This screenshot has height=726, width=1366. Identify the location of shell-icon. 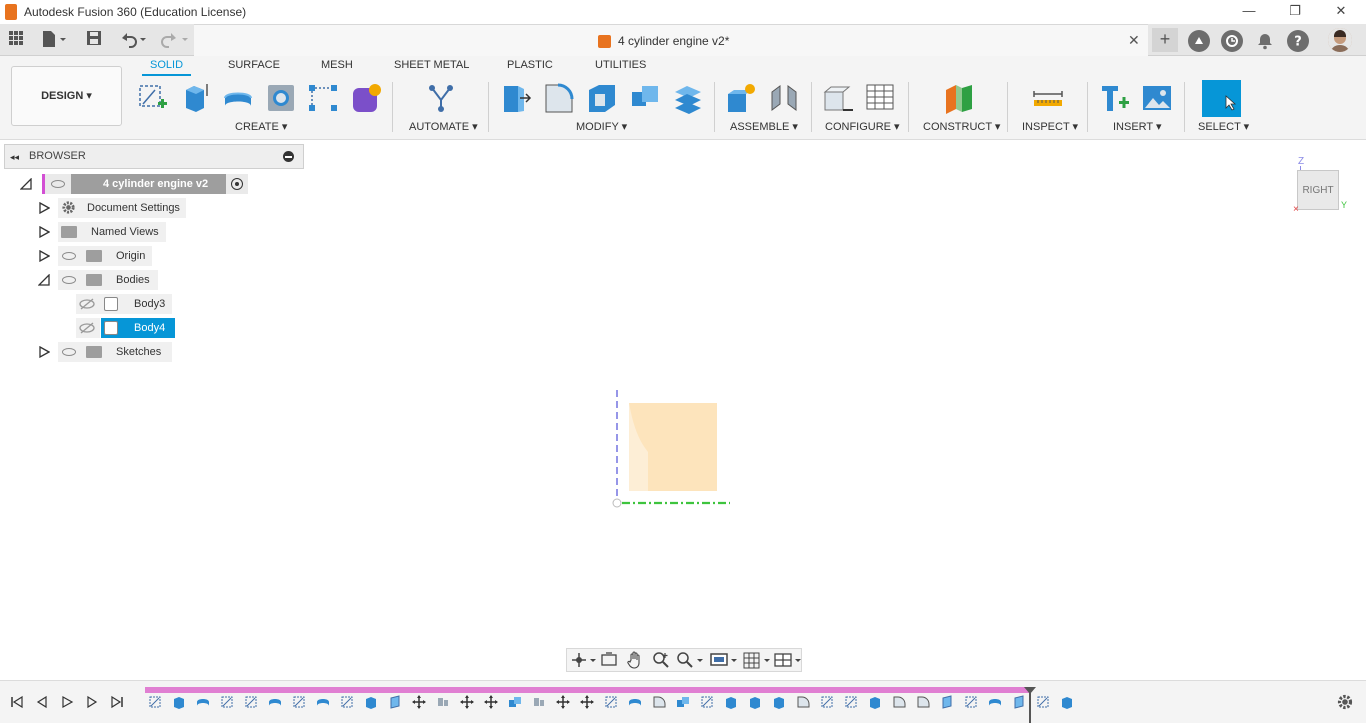
(602, 98).